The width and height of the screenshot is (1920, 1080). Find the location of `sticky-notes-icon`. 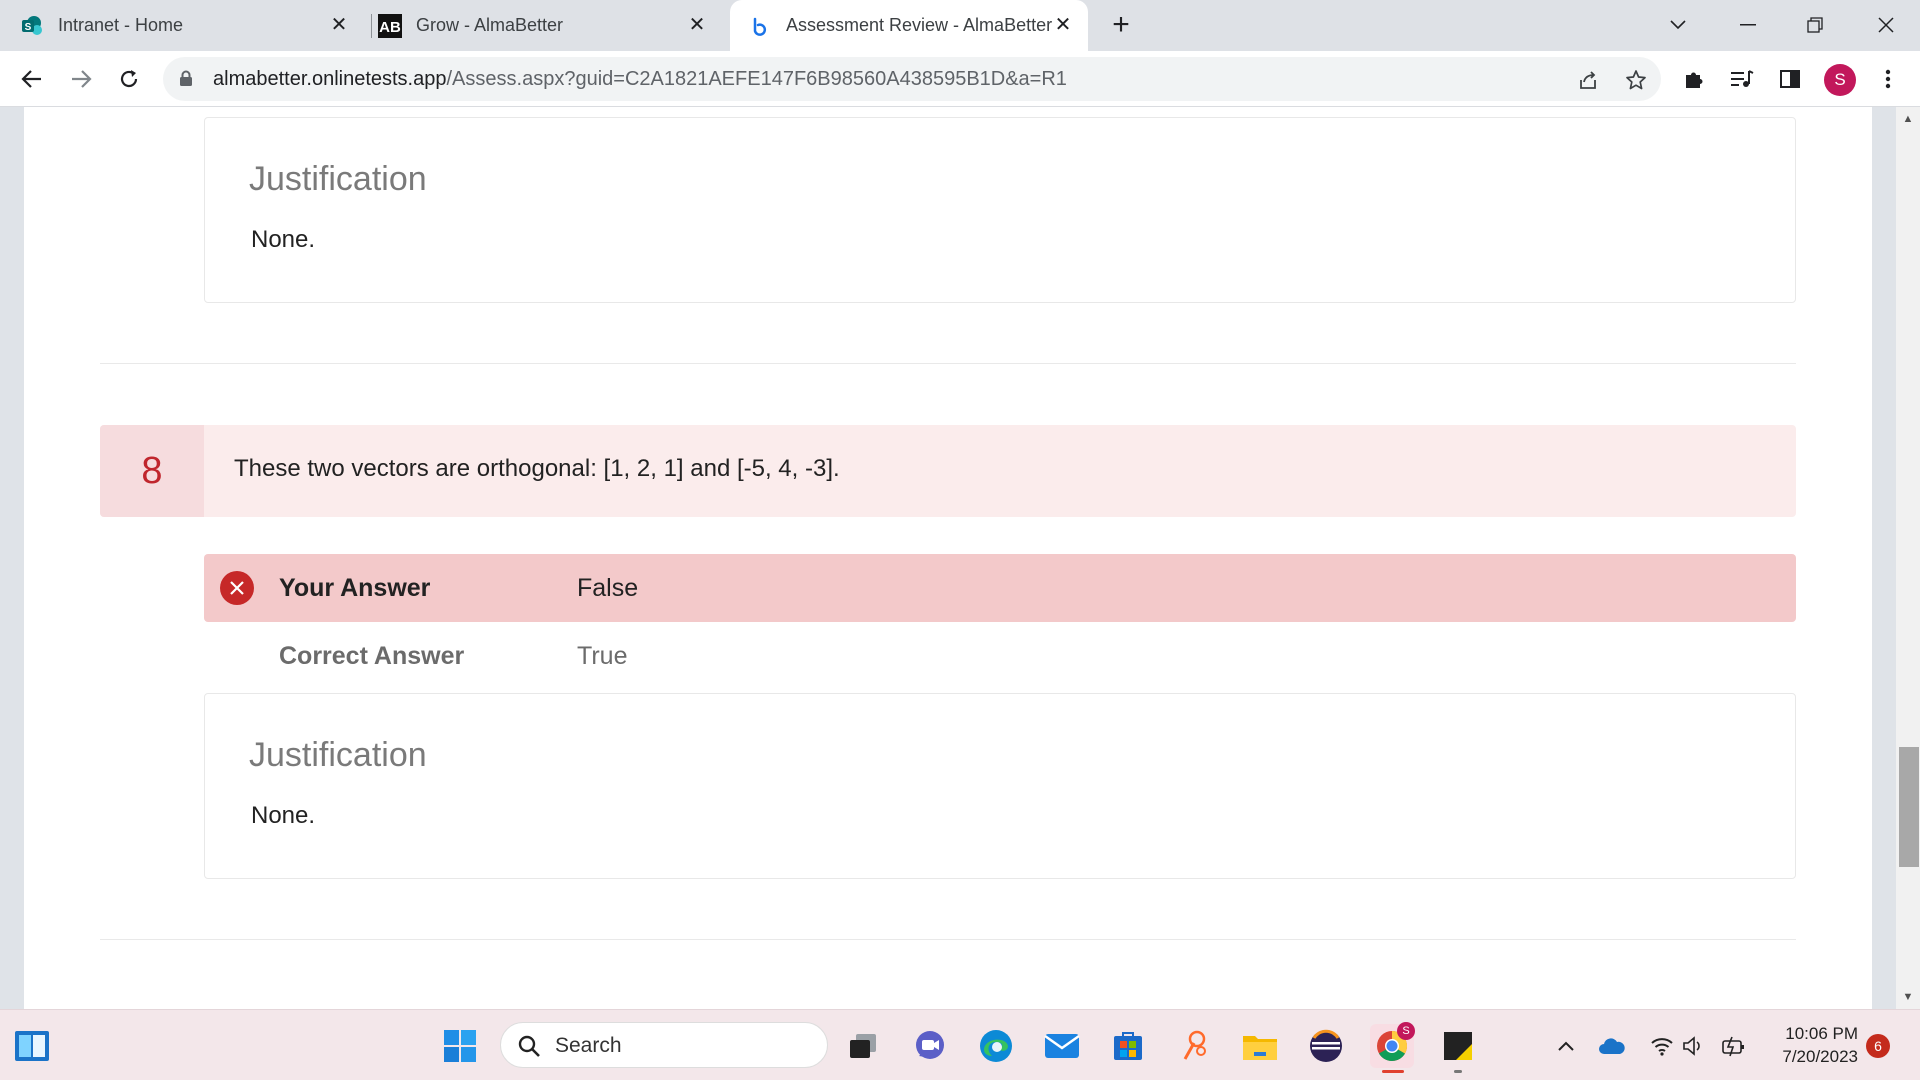

sticky-notes-icon is located at coordinates (1458, 1048).